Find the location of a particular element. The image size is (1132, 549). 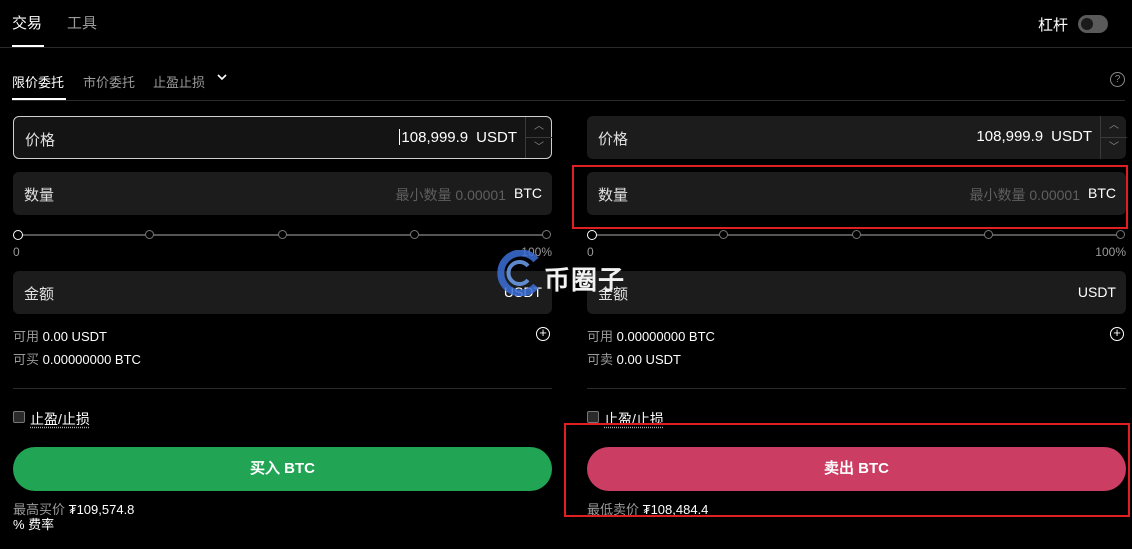

chevron-down-icon is located at coordinates (222, 77).